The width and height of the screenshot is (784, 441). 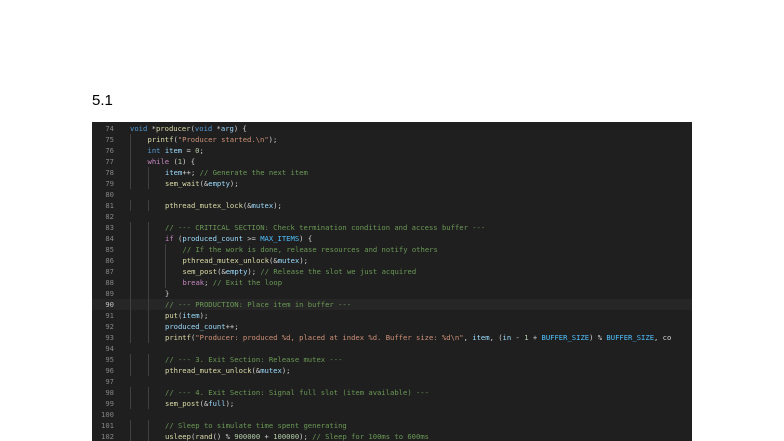 I want to click on code-text: if (produced_count >= MAX_ITEMS) {, so click(x=238, y=238).